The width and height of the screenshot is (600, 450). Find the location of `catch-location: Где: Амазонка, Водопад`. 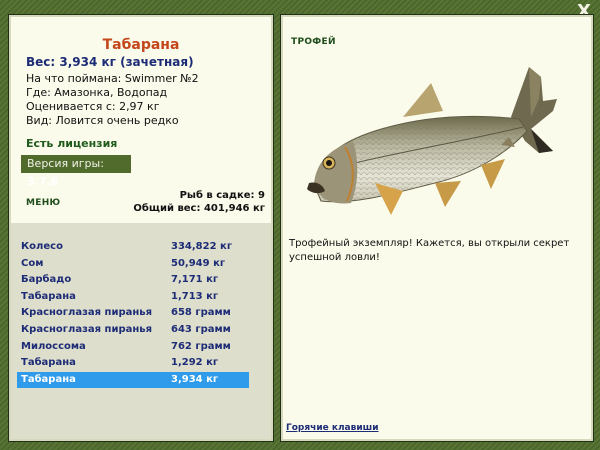

catch-location: Где: Амазонка, Водопад is located at coordinates (97, 92).